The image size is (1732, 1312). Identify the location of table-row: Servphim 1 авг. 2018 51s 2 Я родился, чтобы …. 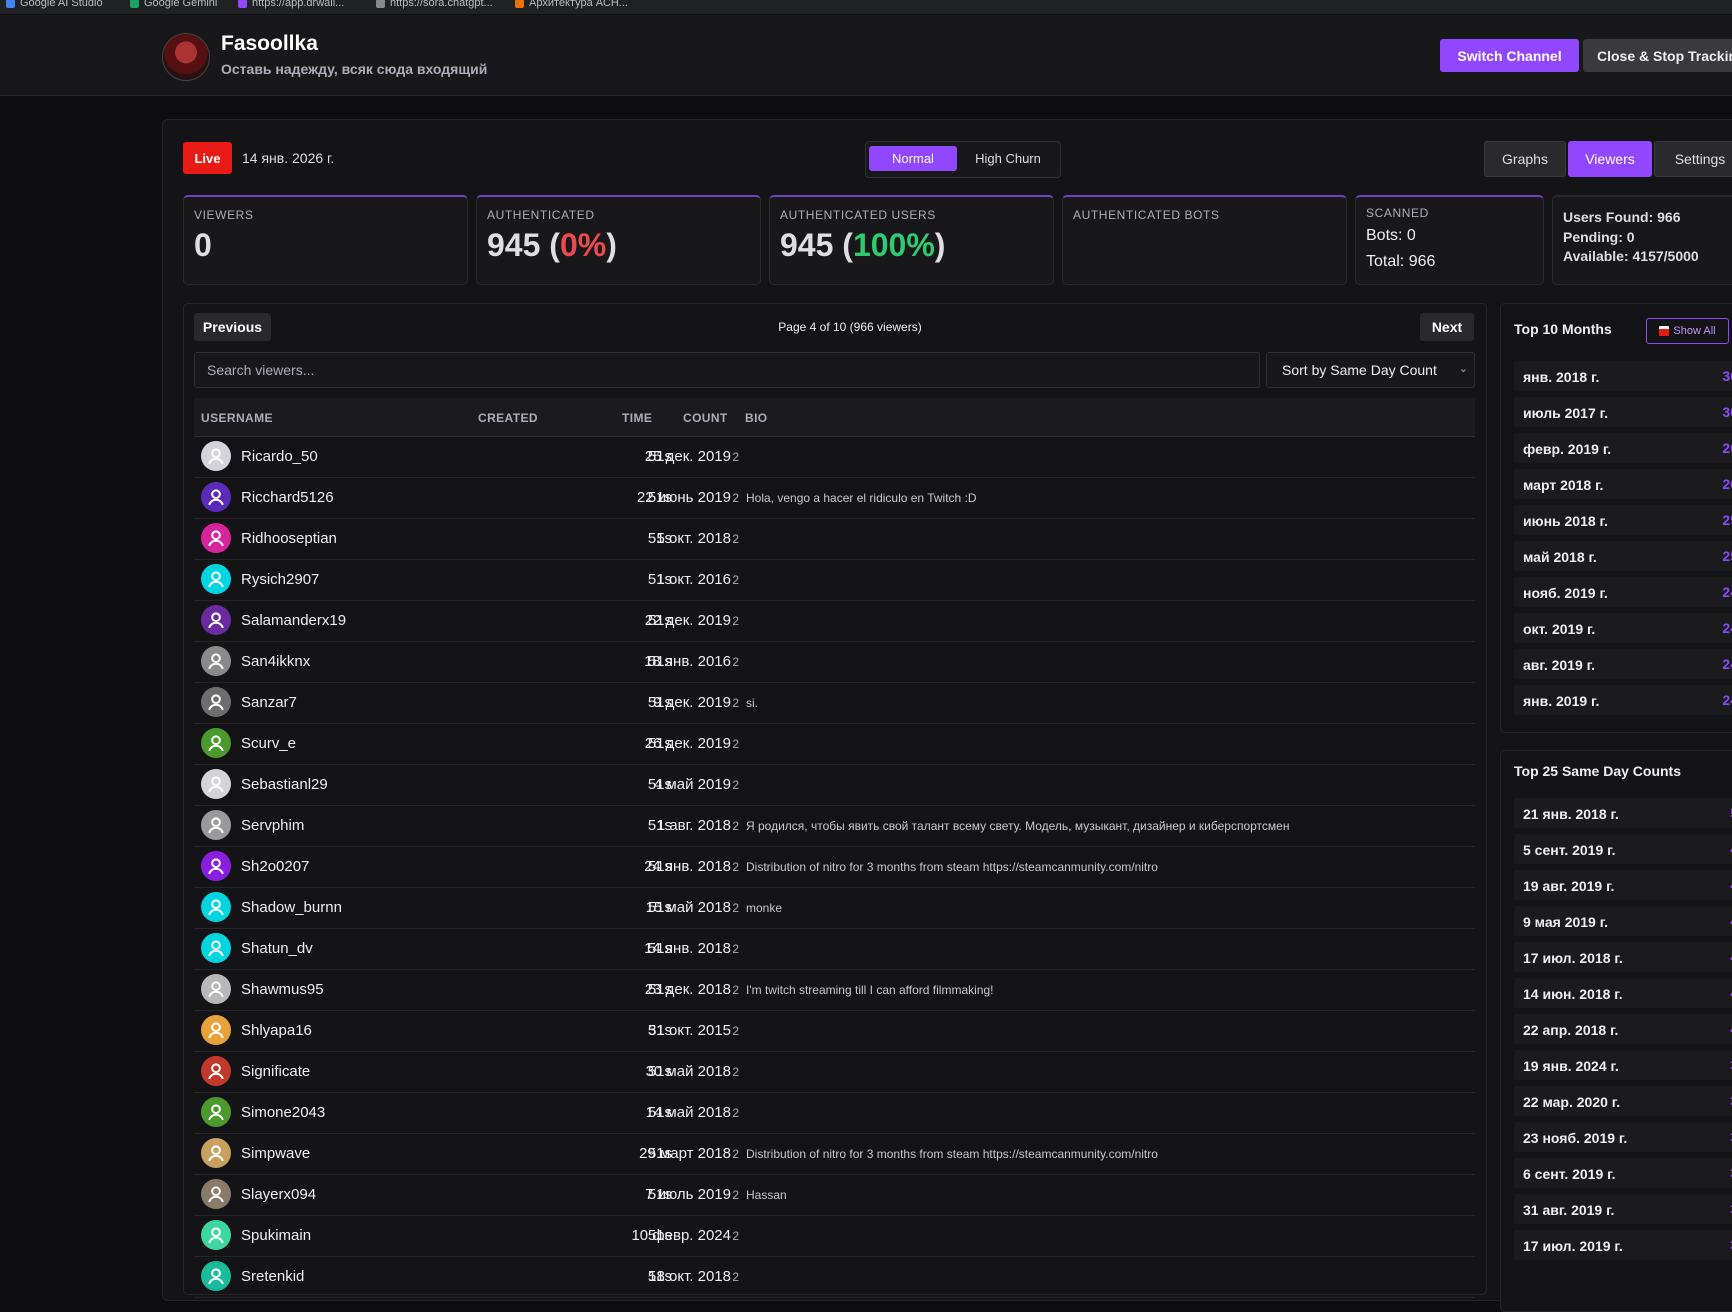
(834, 826).